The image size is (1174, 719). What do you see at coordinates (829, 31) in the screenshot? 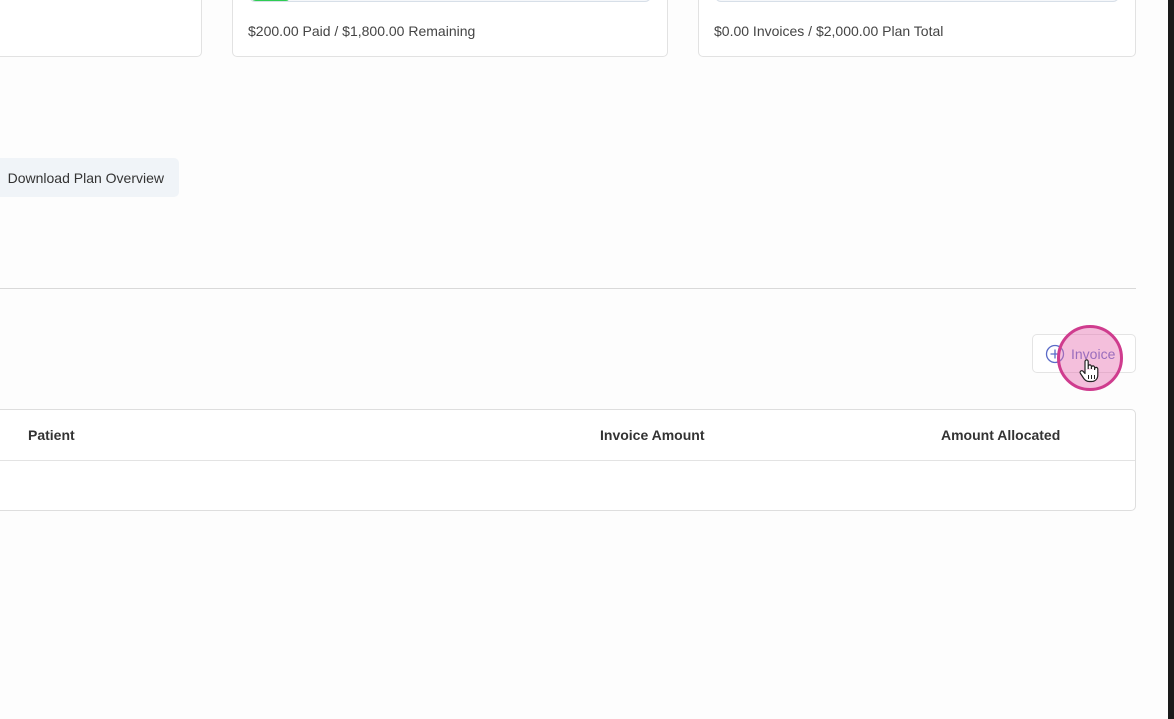
I see `invoices-summary-text: $0.00 Invoices / $2,000.00 Plan Total` at bounding box center [829, 31].